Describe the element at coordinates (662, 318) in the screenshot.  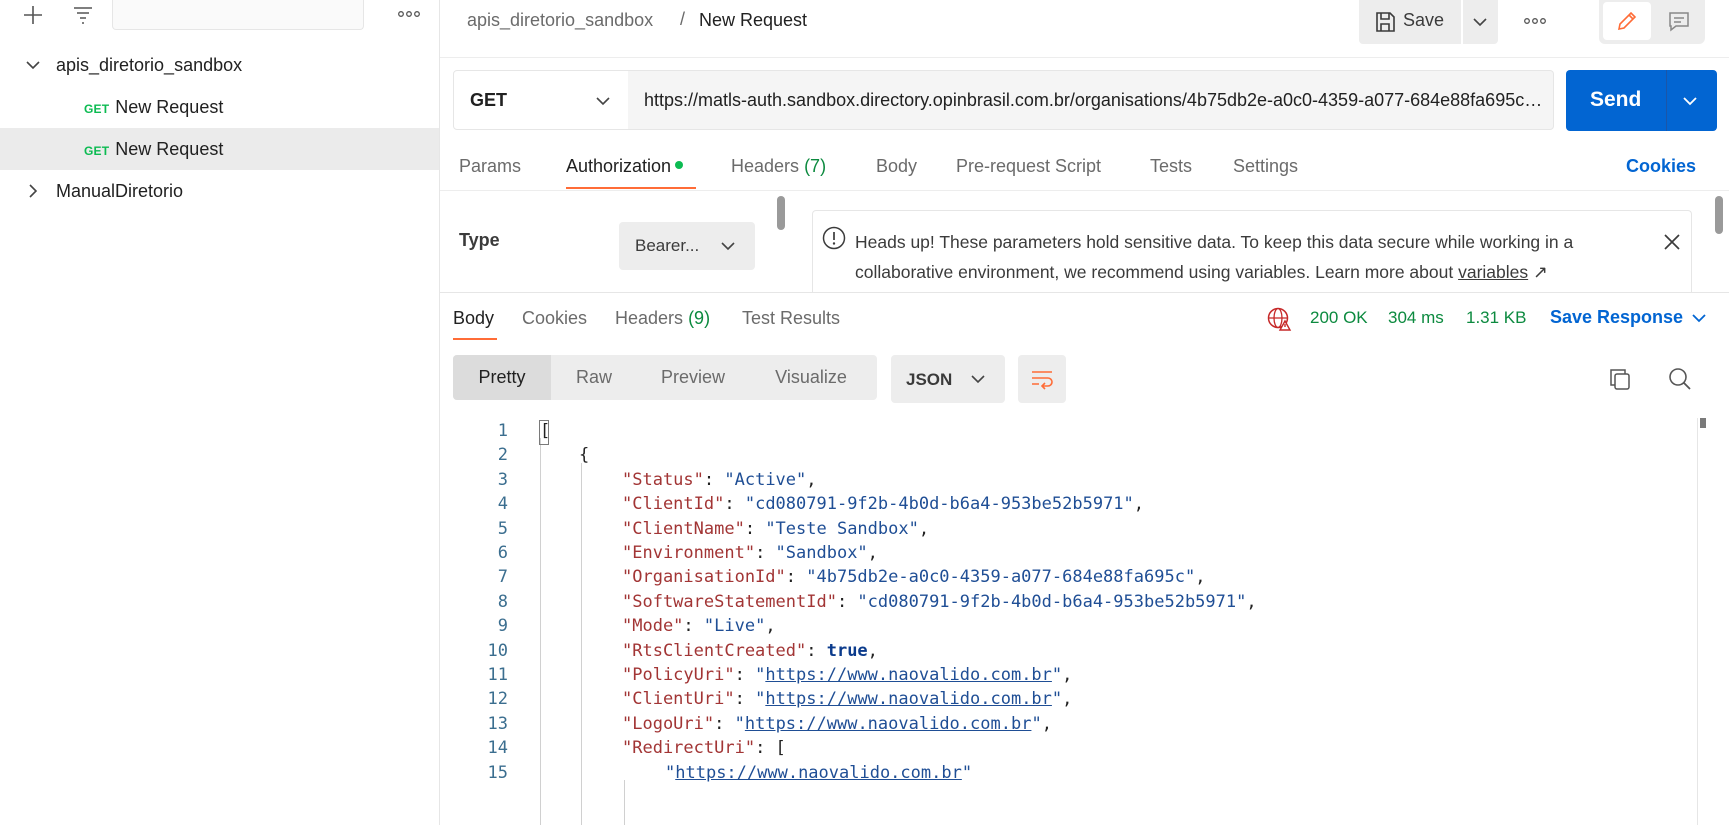
I see `response-tab-headers: Headers (9)` at that location.